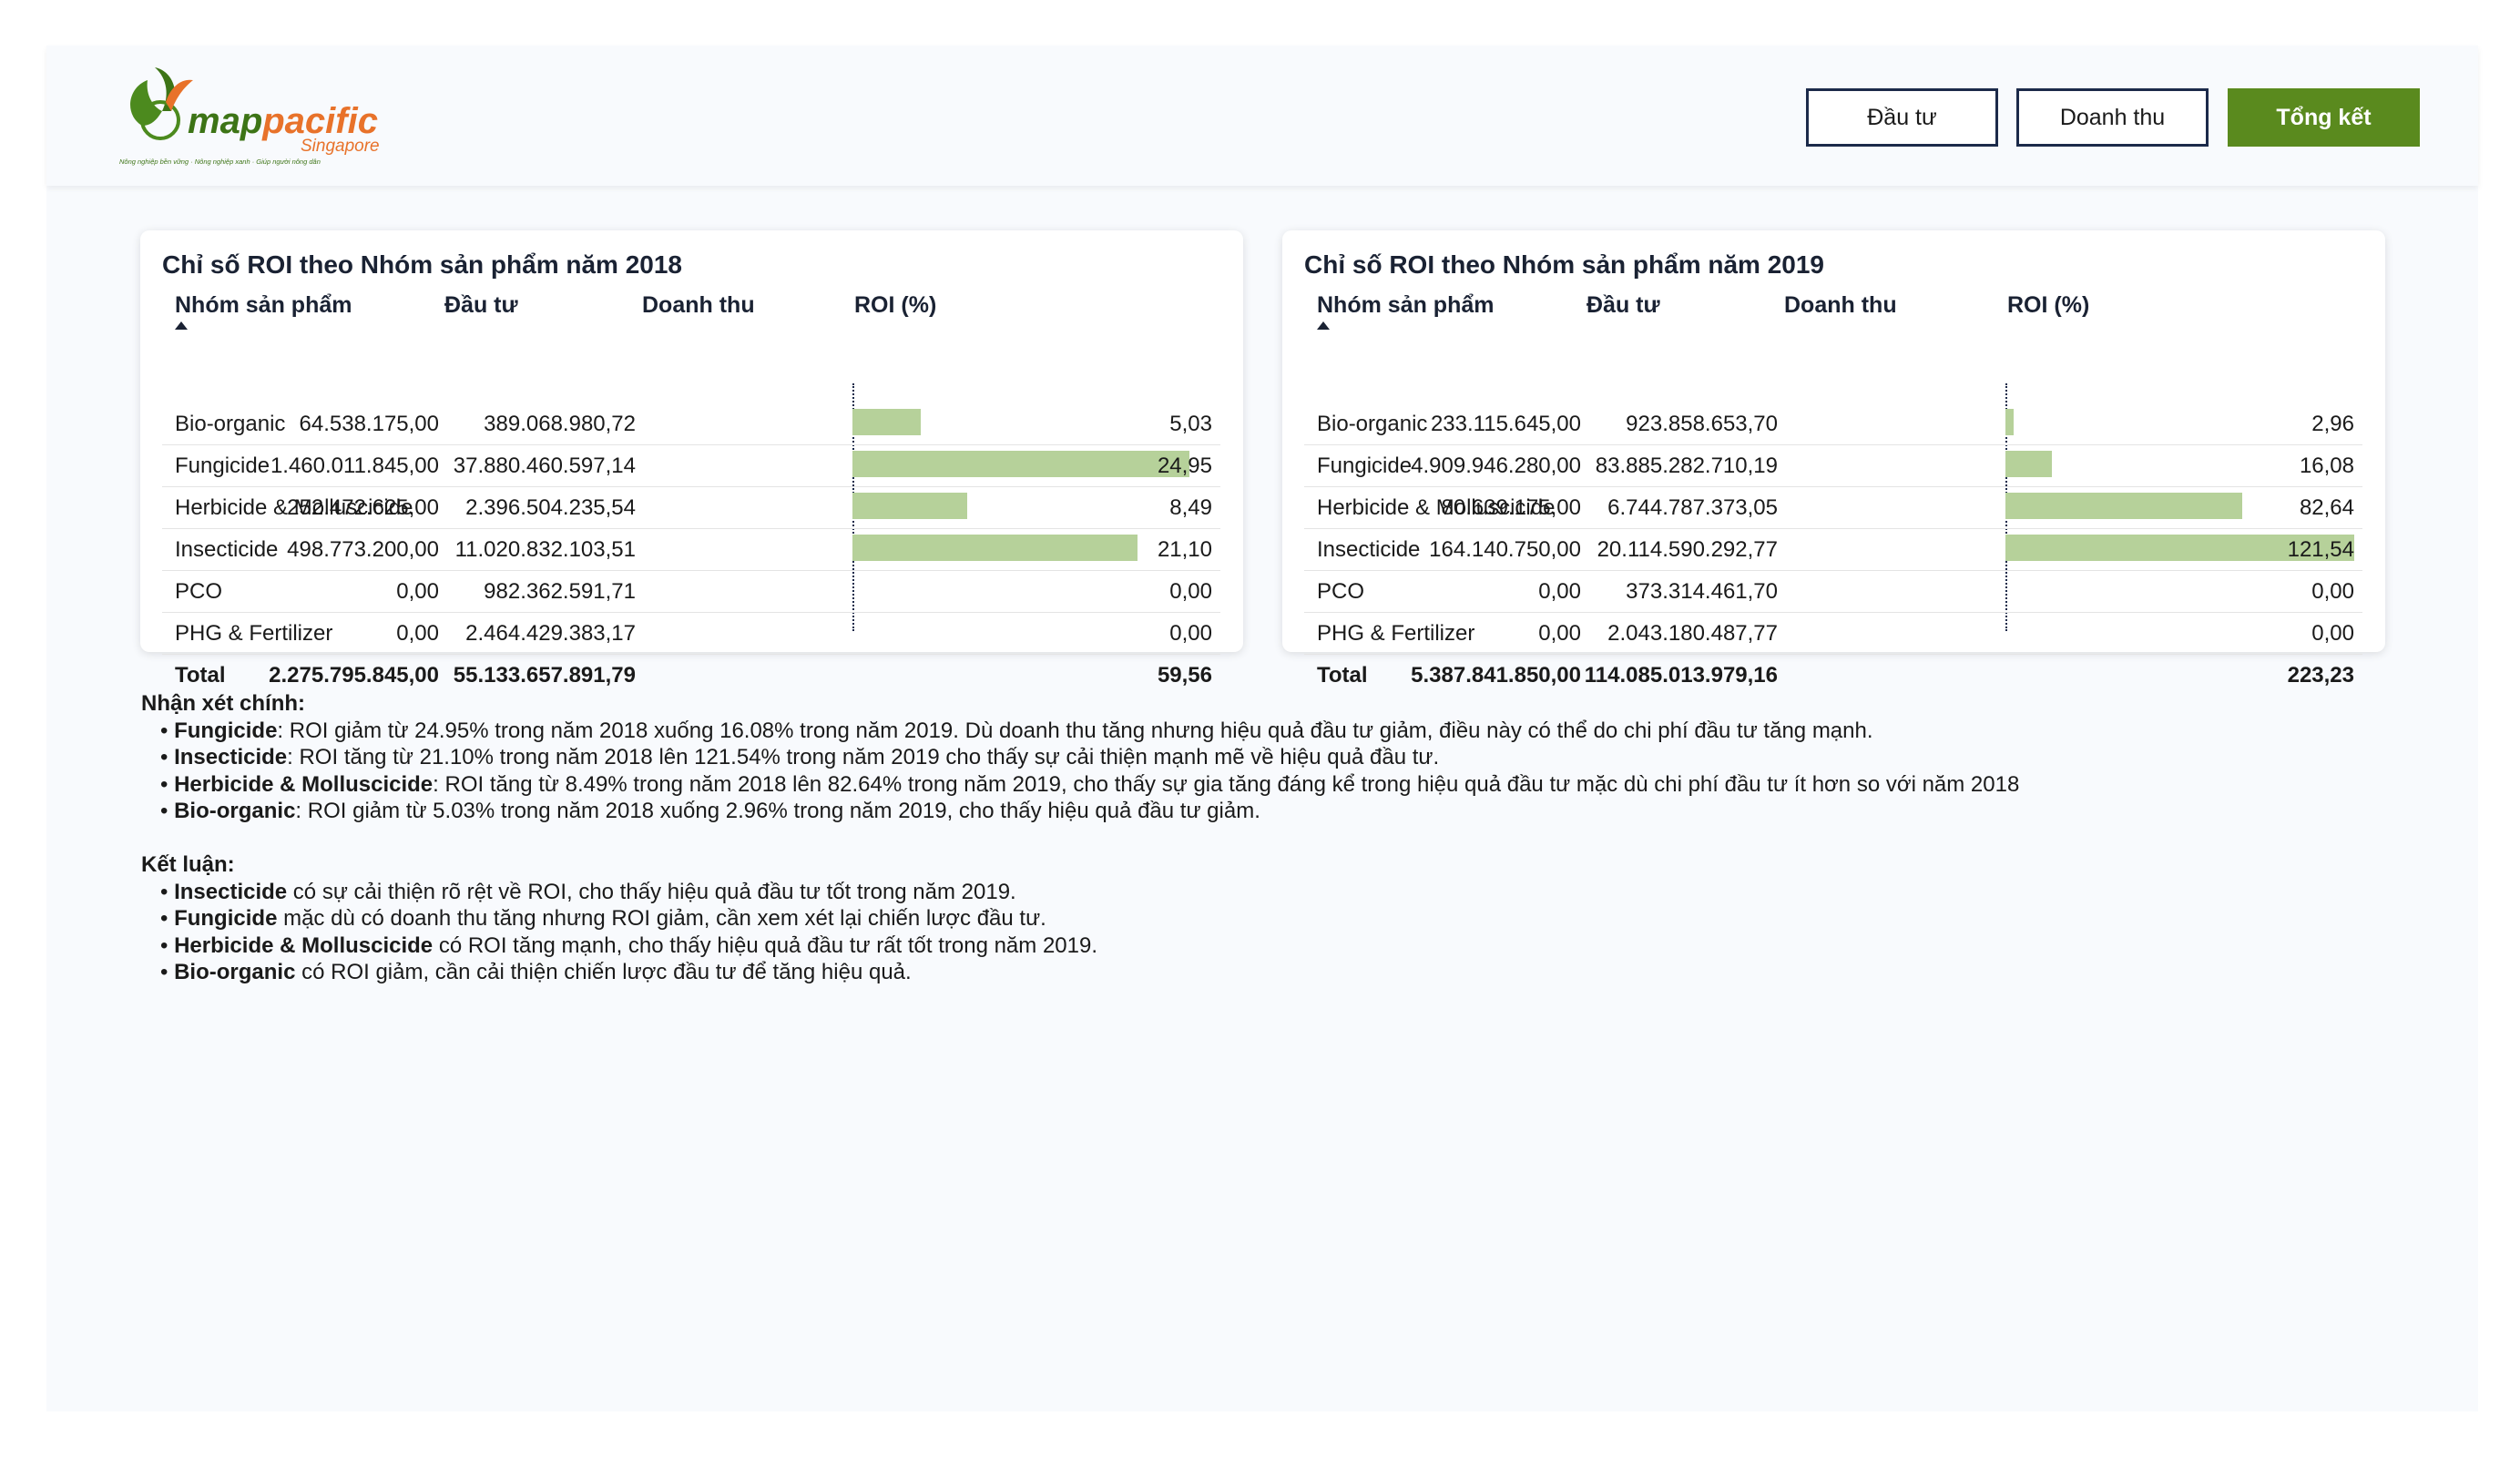  What do you see at coordinates (1702, 592) in the screenshot?
I see `cell-revenue: 373.314.461,70` at bounding box center [1702, 592].